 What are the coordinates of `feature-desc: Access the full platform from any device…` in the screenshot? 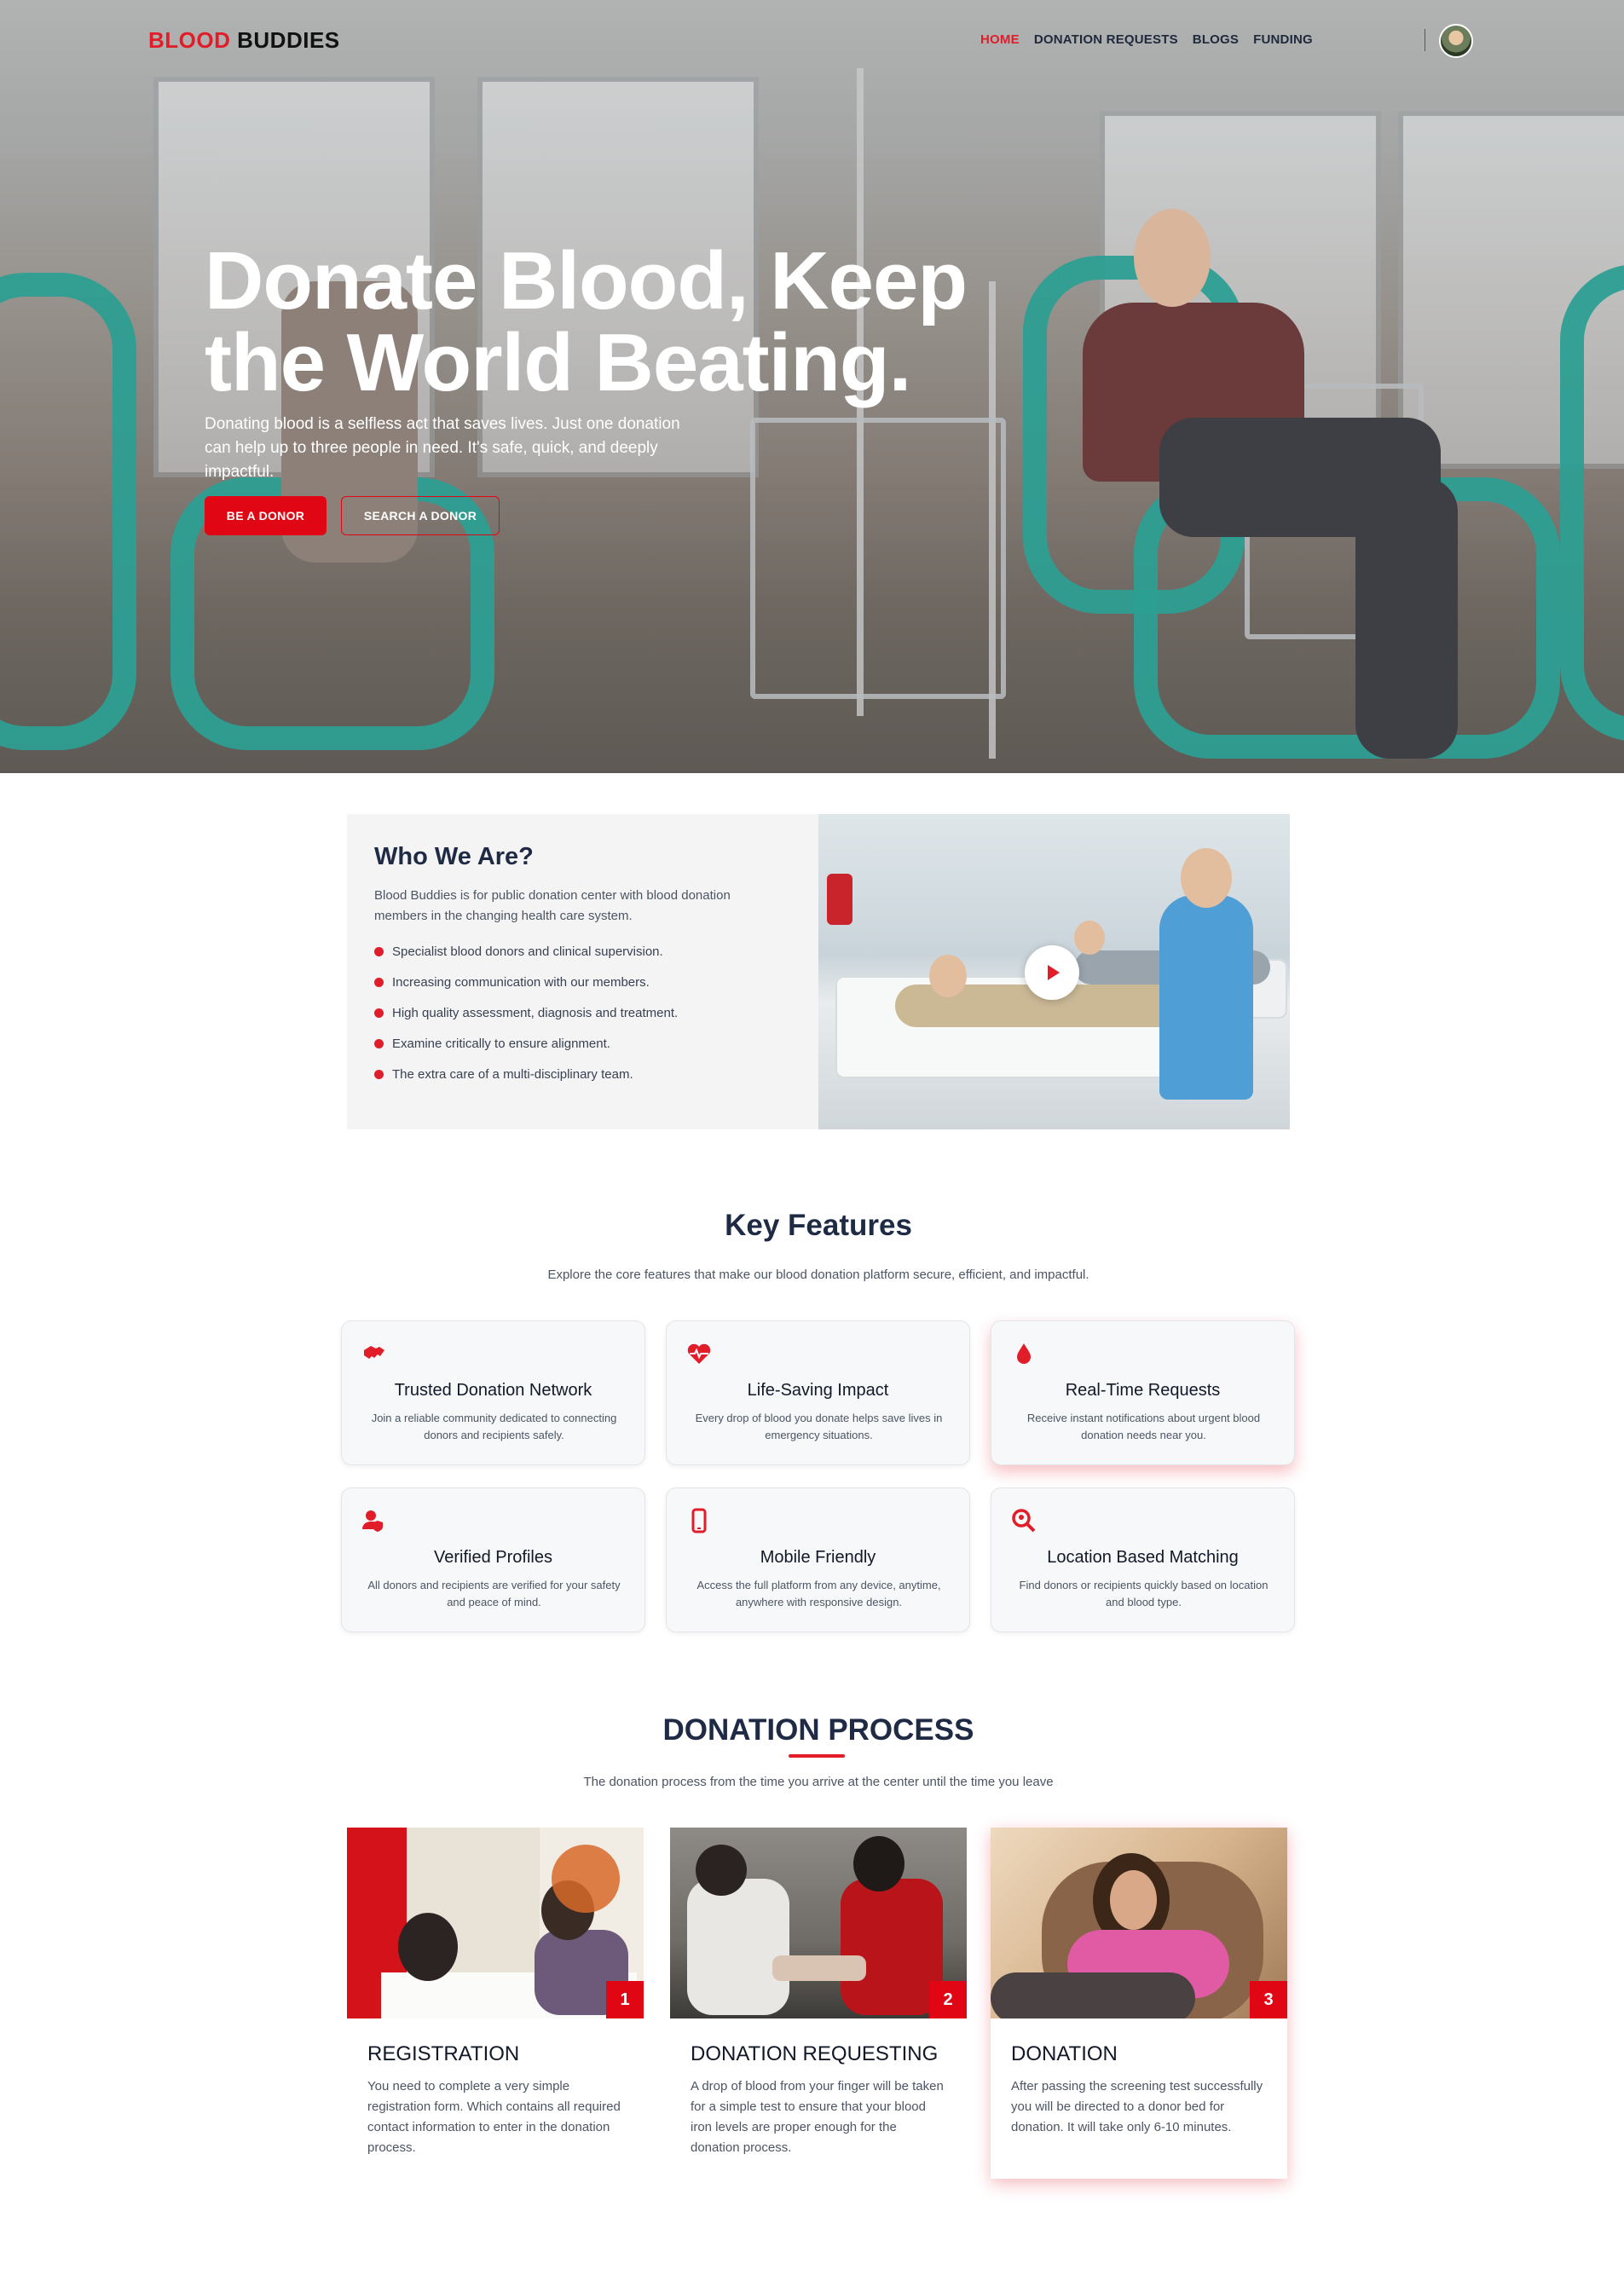 It's located at (818, 1593).